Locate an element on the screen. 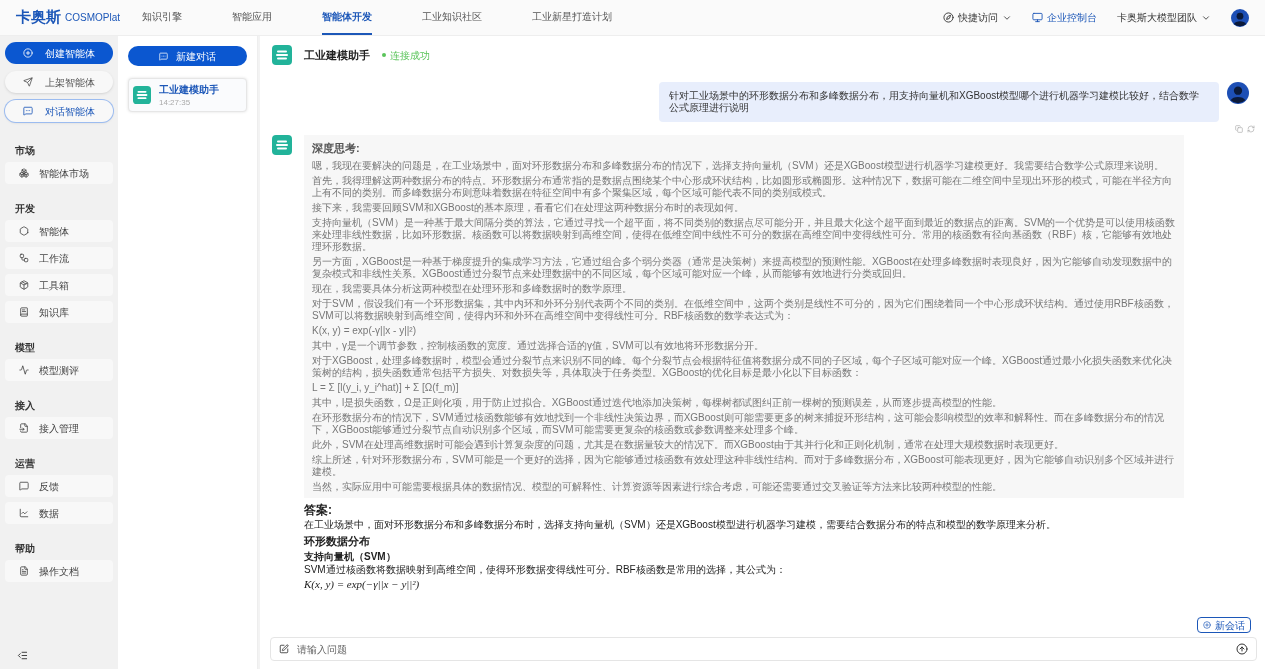  team-dropdown: 卡奥斯大模型团队 is located at coordinates (1164, 17).